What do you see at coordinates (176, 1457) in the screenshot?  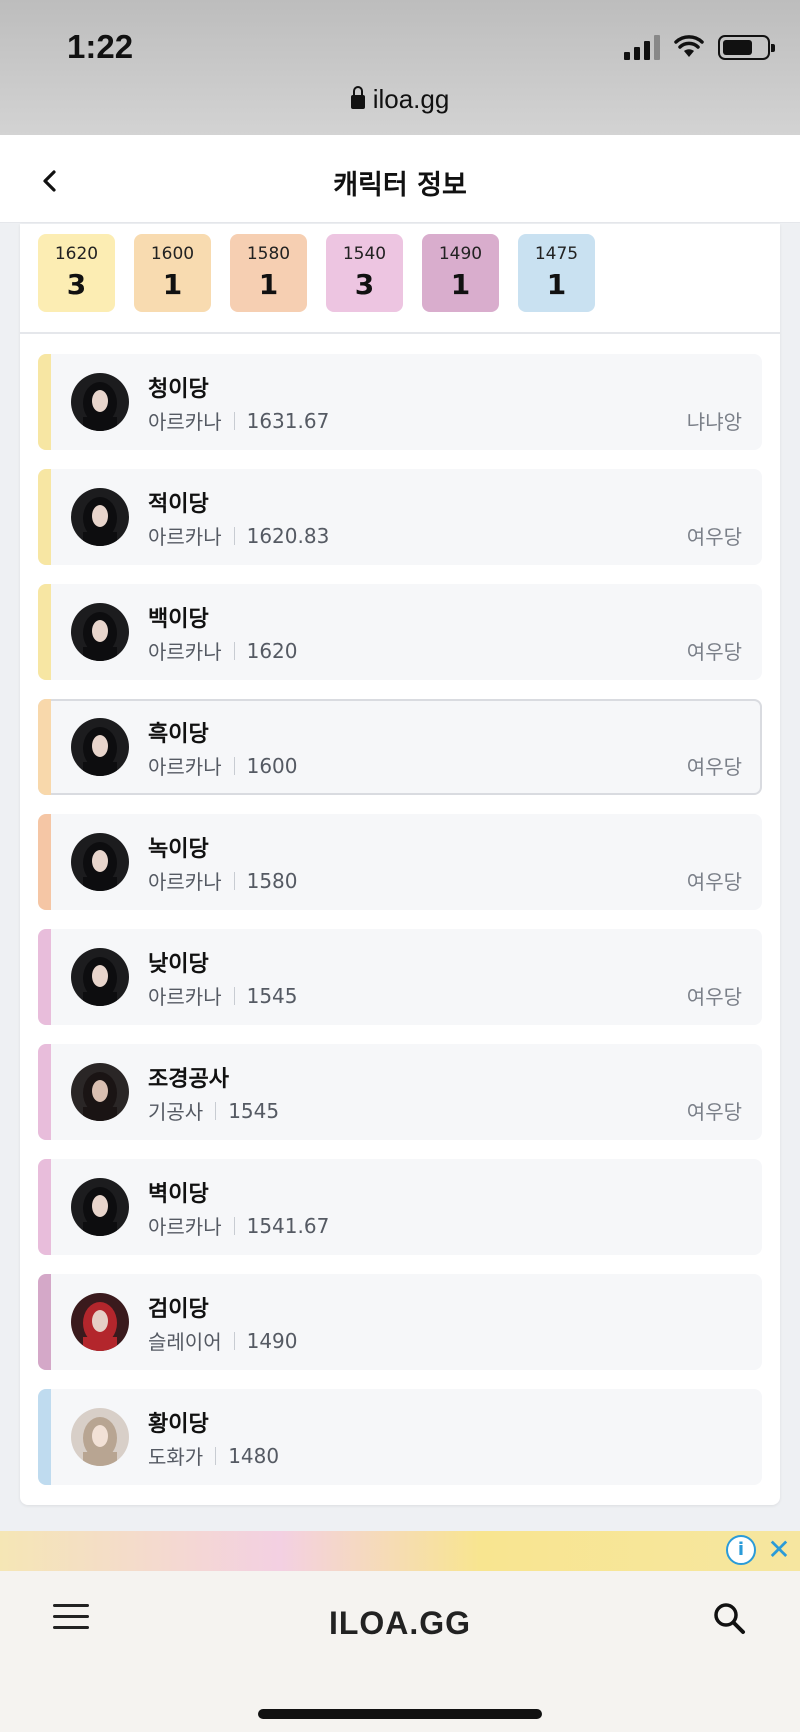 I see `character-class: 도화가` at bounding box center [176, 1457].